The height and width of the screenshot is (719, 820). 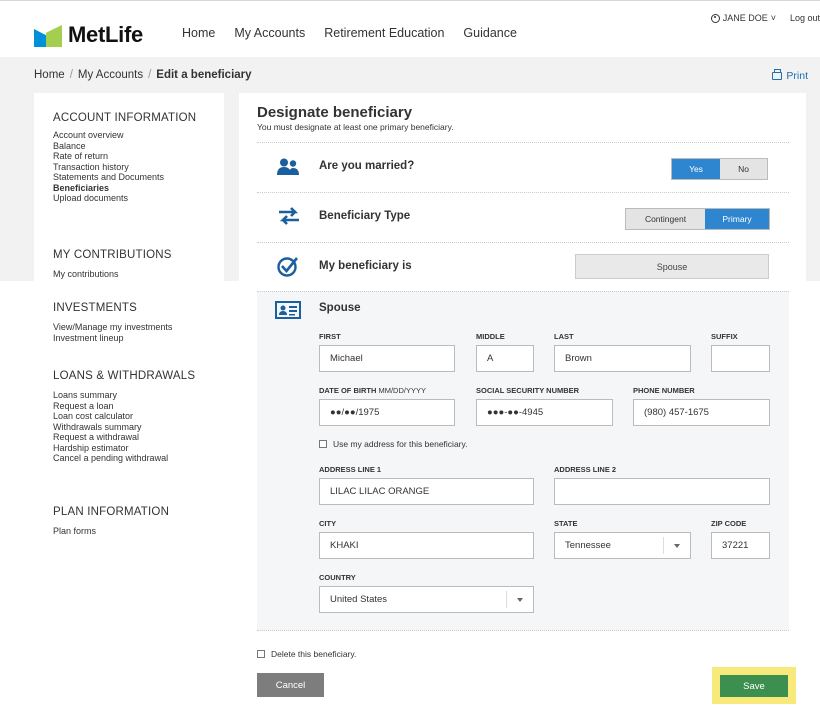 I want to click on sidebar-item-cancel-pending-withdrawal: Cancel a pending withdrawal, so click(x=124, y=458).